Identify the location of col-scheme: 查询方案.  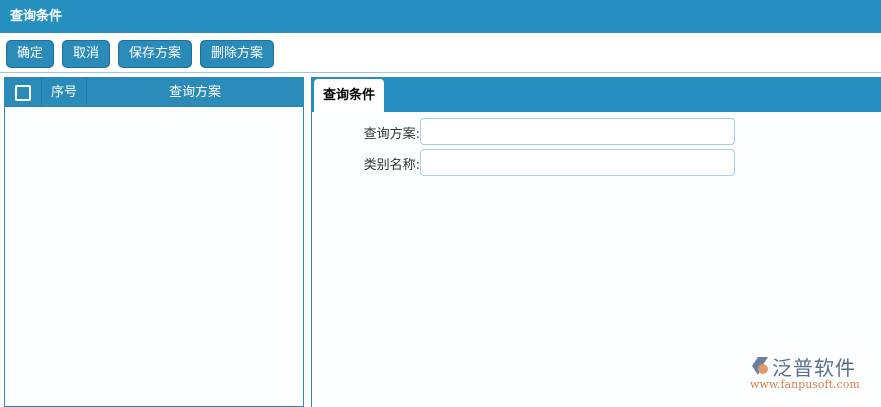
(195, 92).